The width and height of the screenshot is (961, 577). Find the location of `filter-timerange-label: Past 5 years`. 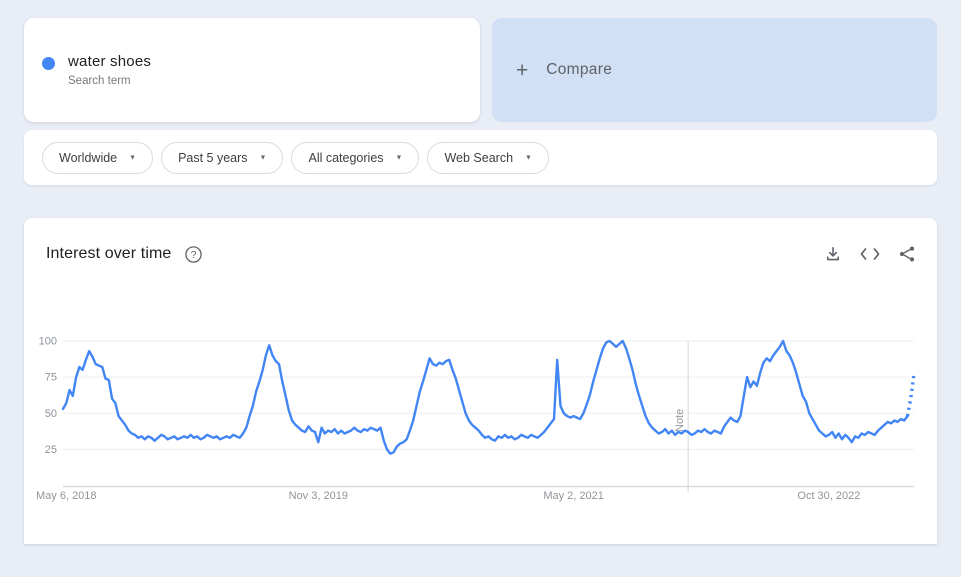

filter-timerange-label: Past 5 years is located at coordinates (213, 157).